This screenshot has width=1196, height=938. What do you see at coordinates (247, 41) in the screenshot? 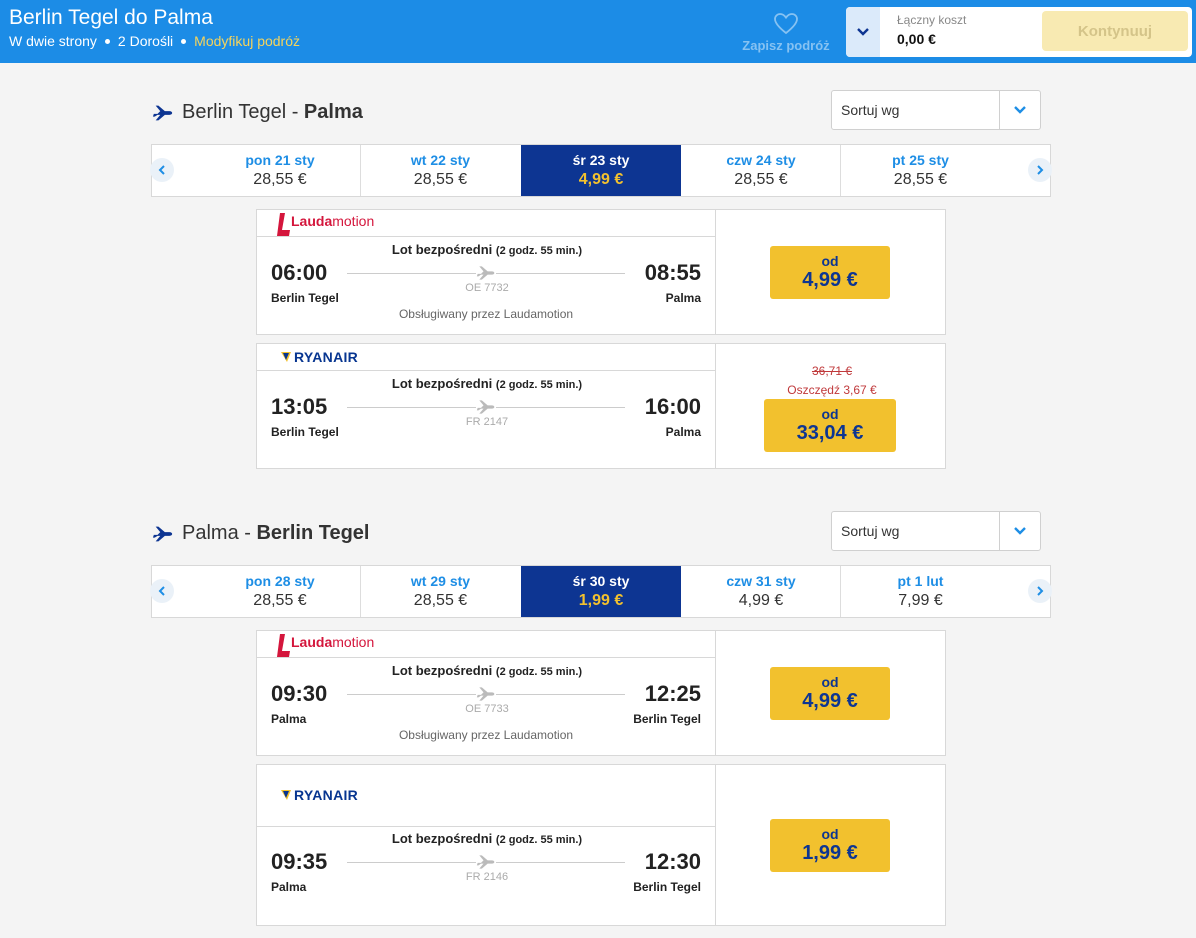
I see `modify-trip-link: Modyfikuj podróż` at bounding box center [247, 41].